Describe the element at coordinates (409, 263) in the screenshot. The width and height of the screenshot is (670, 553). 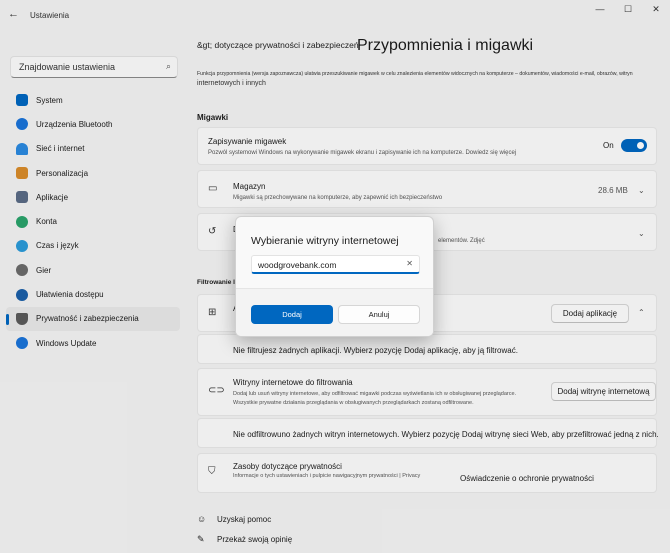
I see `clear-icon: ✕` at that location.